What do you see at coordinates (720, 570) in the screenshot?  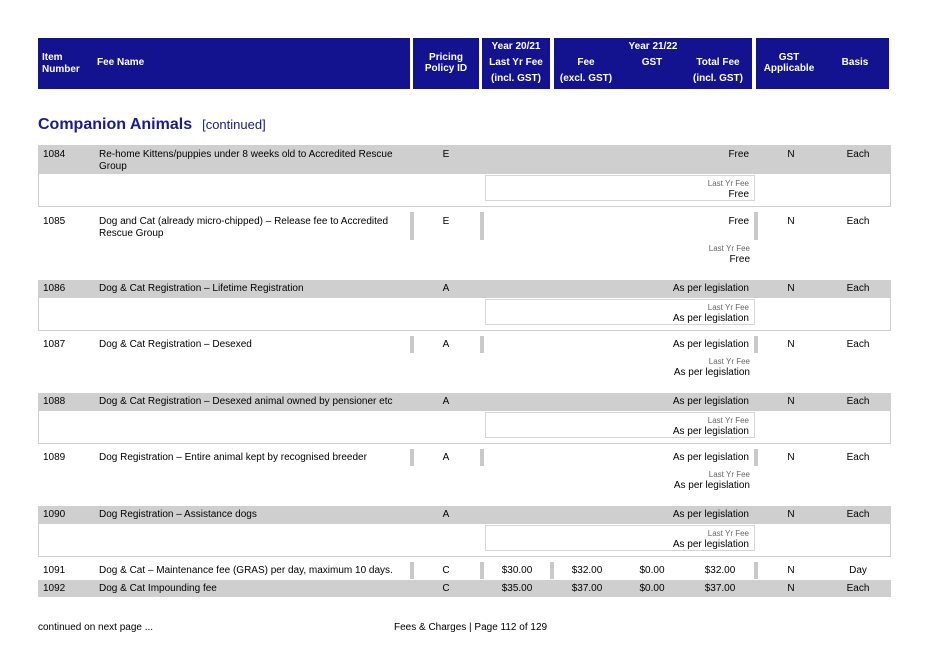 I see `total-fee: $32.00` at bounding box center [720, 570].